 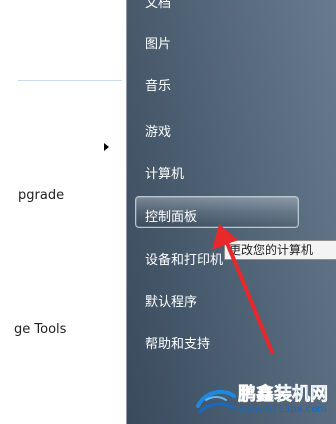 I want to click on watermark: 鹏鑫装机网 www.0753px.com, so click(x=265, y=401).